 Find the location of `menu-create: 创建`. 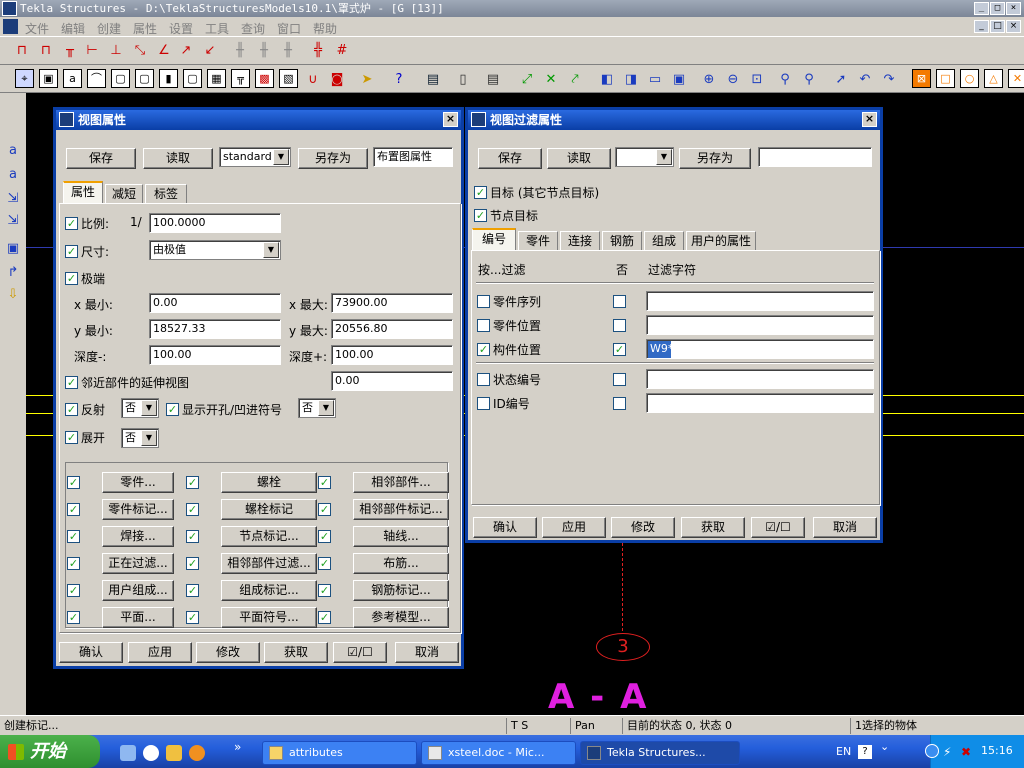

menu-create: 创建 is located at coordinates (109, 28).